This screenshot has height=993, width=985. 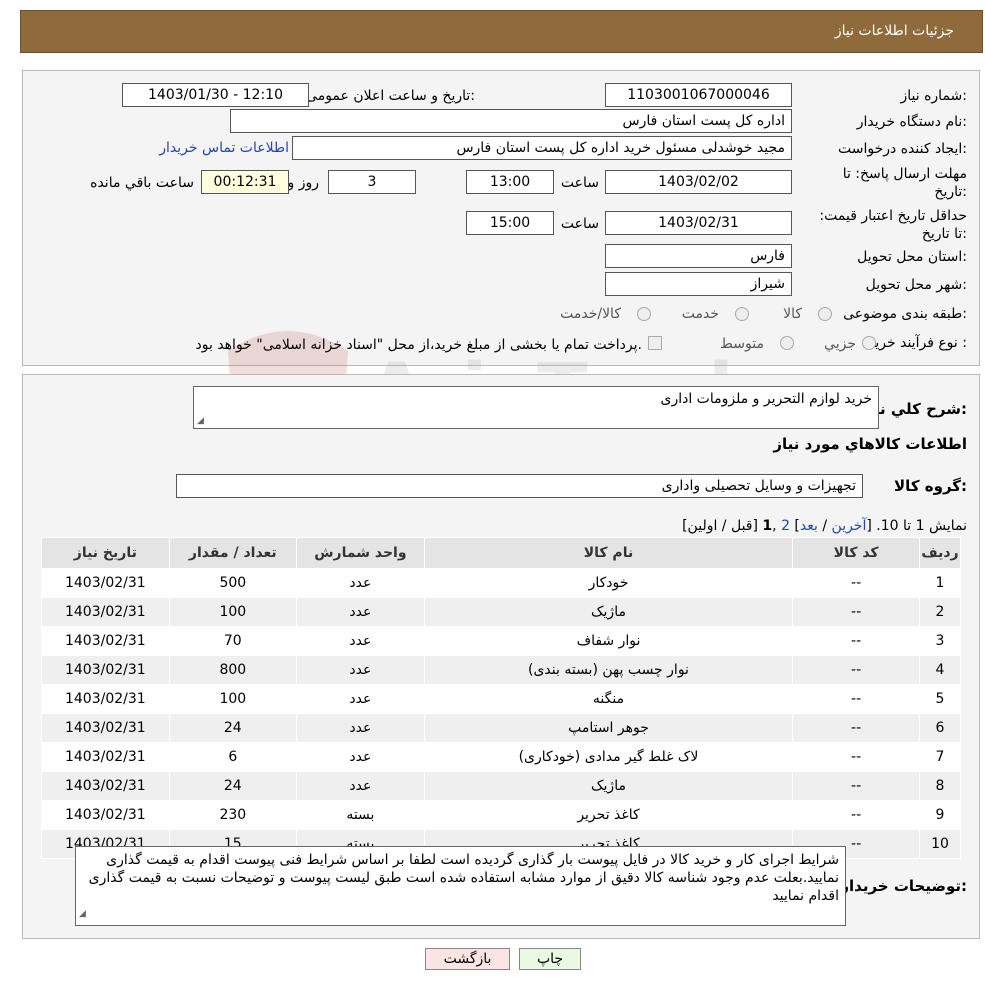 I want to click on pager-current-page: 1, so click(x=767, y=526).